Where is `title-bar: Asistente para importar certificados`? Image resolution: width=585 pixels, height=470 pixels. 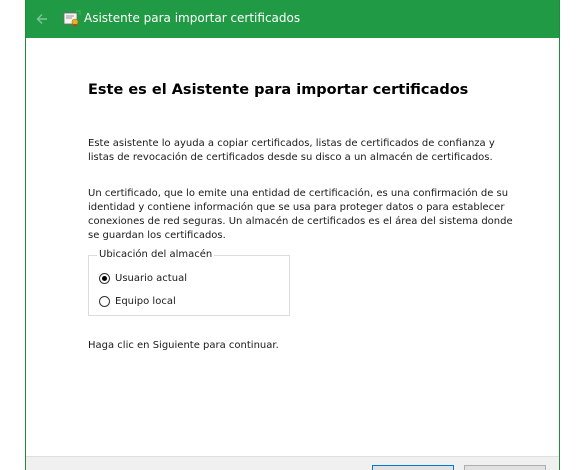
title-bar: Asistente para importar certificados is located at coordinates (292, 19).